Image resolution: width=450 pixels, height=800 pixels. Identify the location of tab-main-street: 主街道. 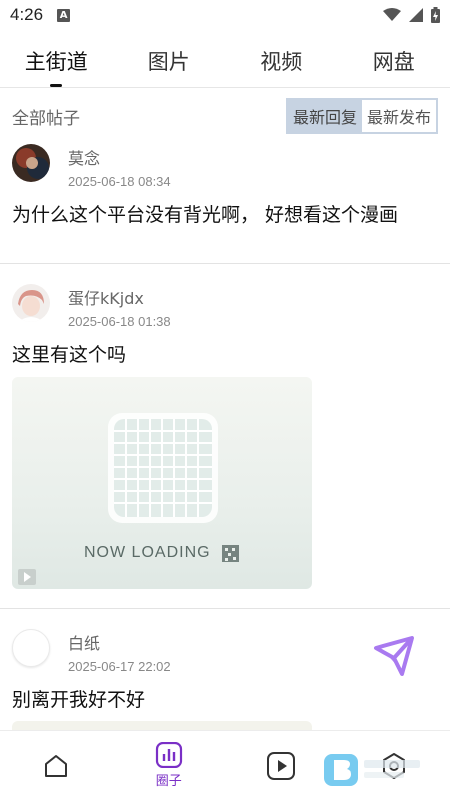
(56, 60).